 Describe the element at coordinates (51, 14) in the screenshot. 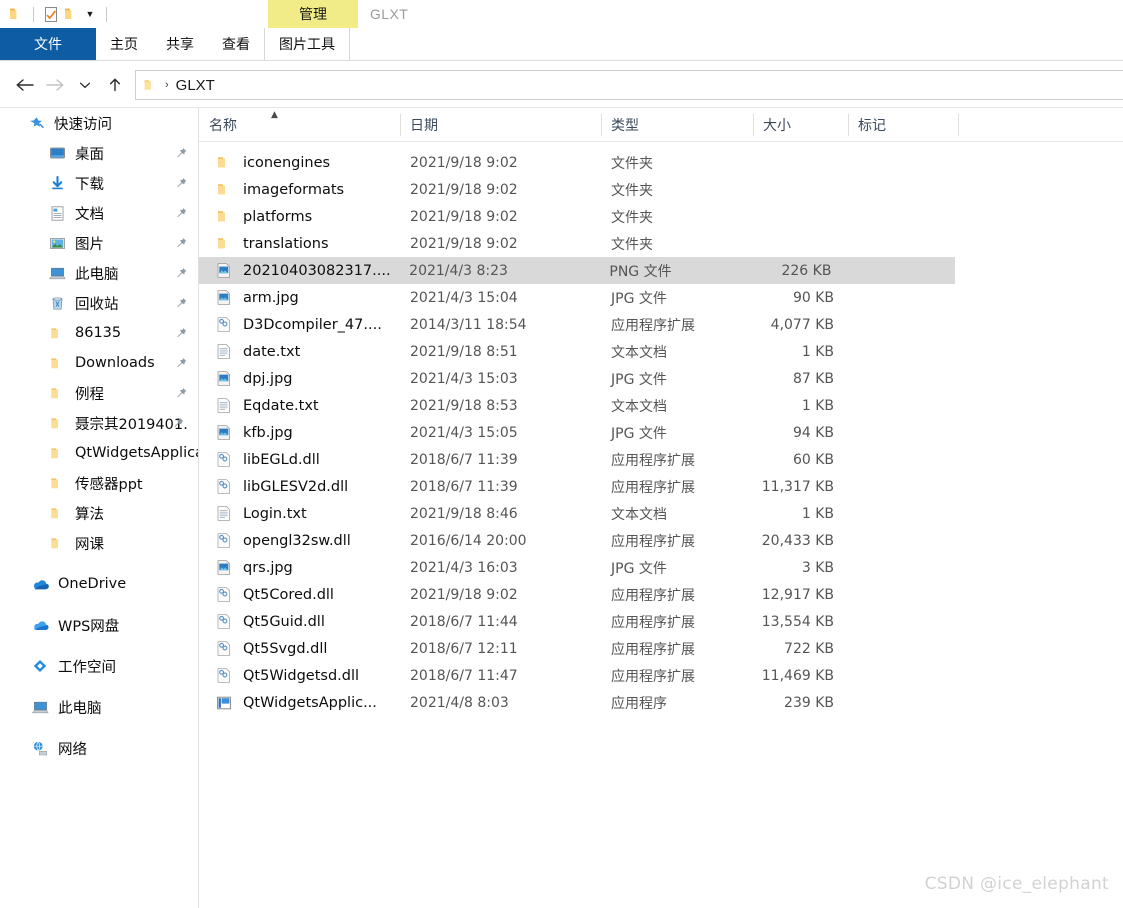

I see `properties-icon` at that location.